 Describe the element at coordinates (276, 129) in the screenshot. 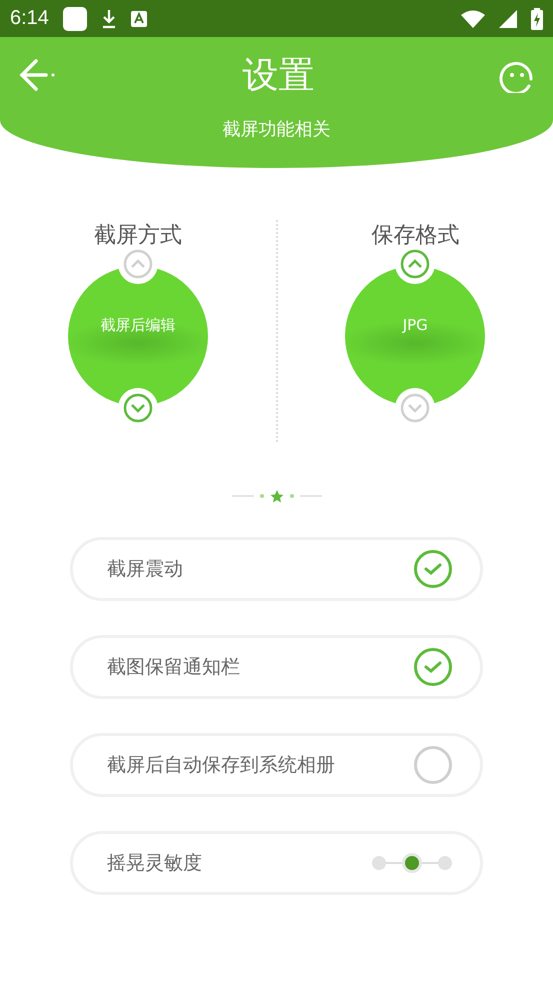

I see `page-subtitle: 截屏功能相关` at that location.